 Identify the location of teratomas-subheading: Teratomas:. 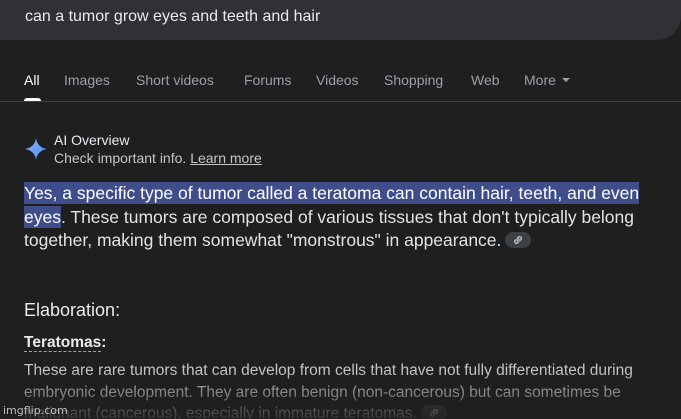
(65, 343).